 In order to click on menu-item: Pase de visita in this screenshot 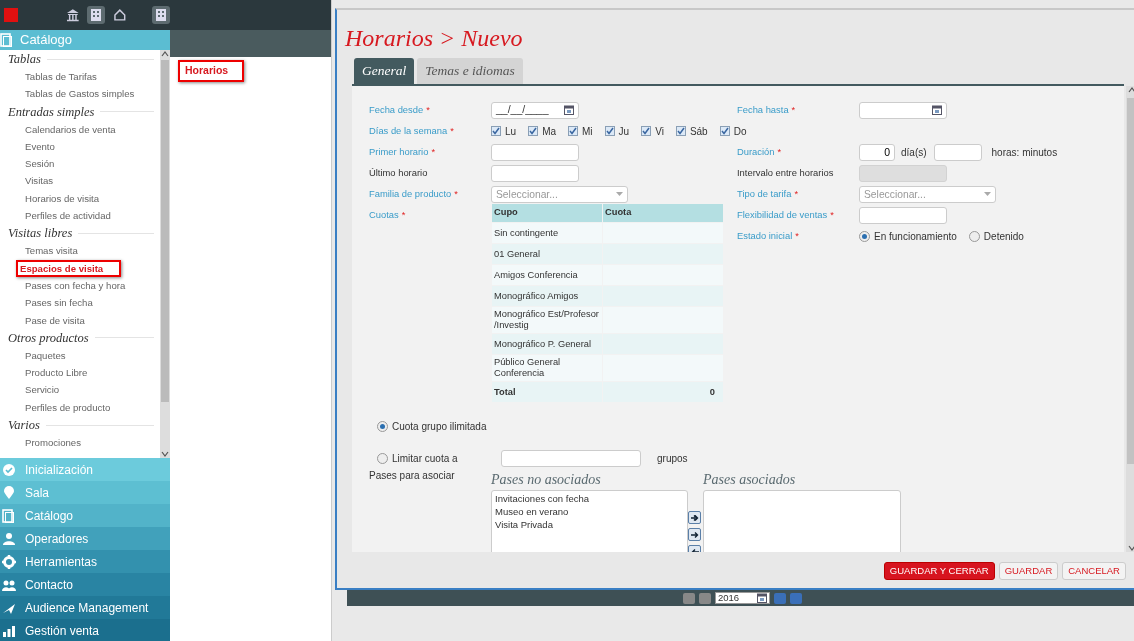, I will do `click(80, 320)`.